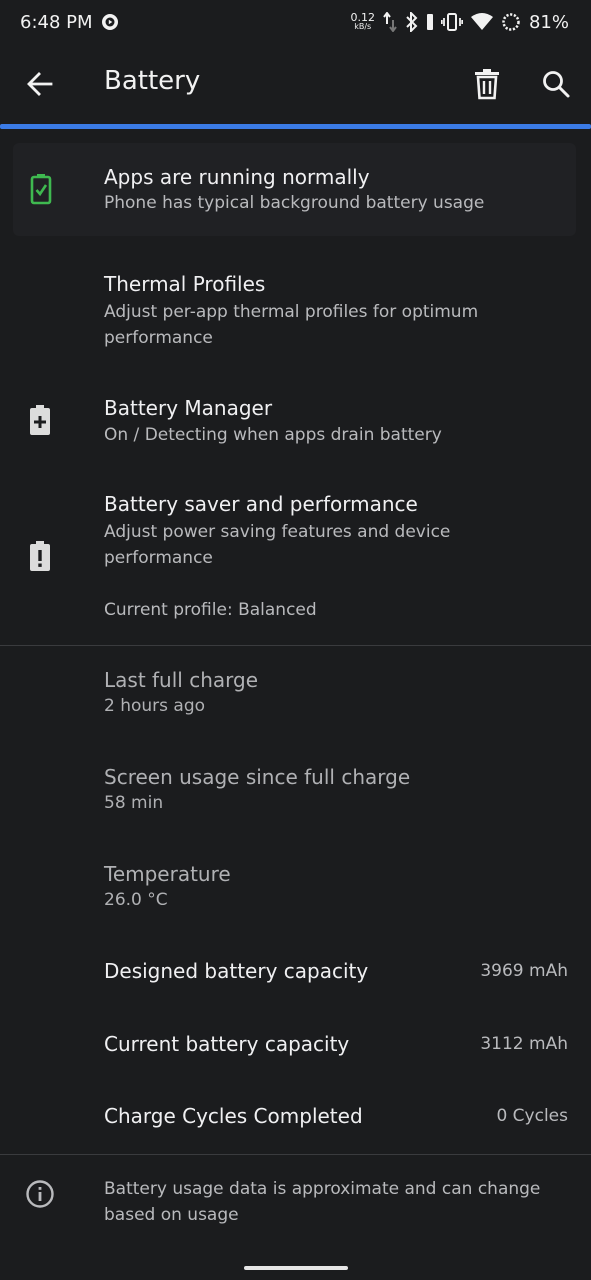  Describe the element at coordinates (273, 435) in the screenshot. I see `setting-subtitle: On / Detecting when apps drain battery` at that location.